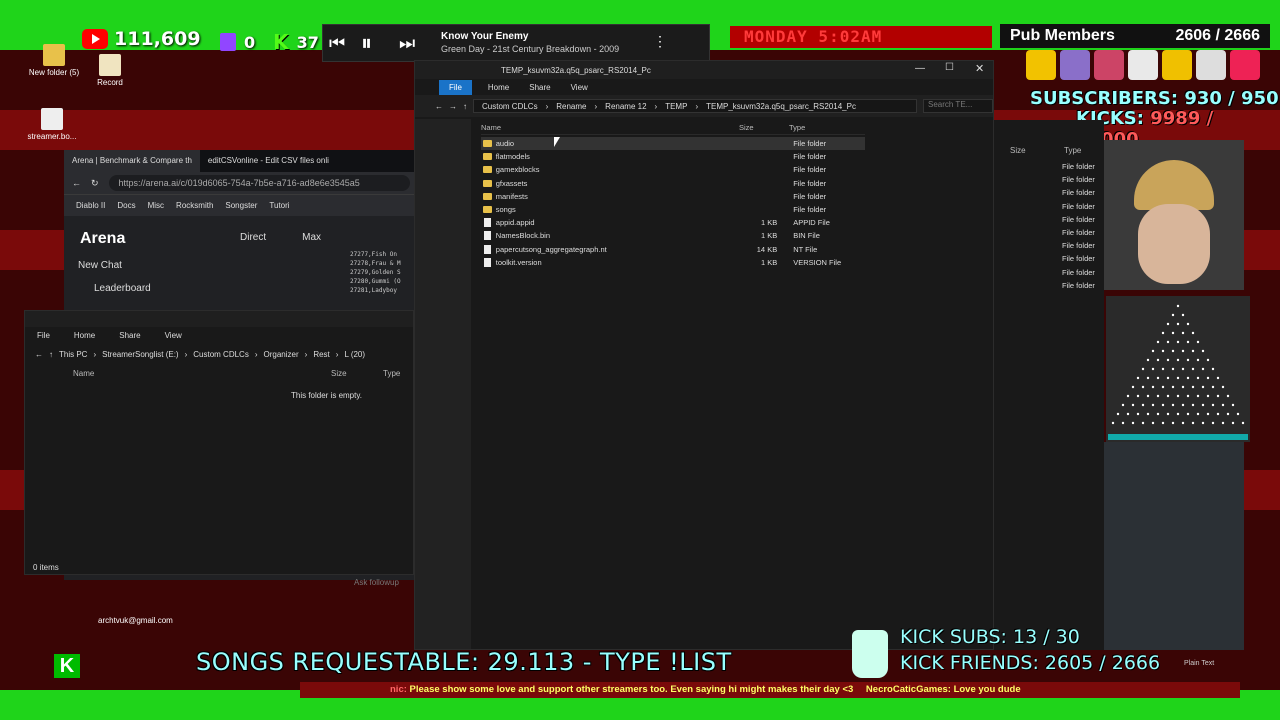  What do you see at coordinates (54, 60) in the screenshot?
I see `desktop-icon-new-folder: New folder (5)` at bounding box center [54, 60].